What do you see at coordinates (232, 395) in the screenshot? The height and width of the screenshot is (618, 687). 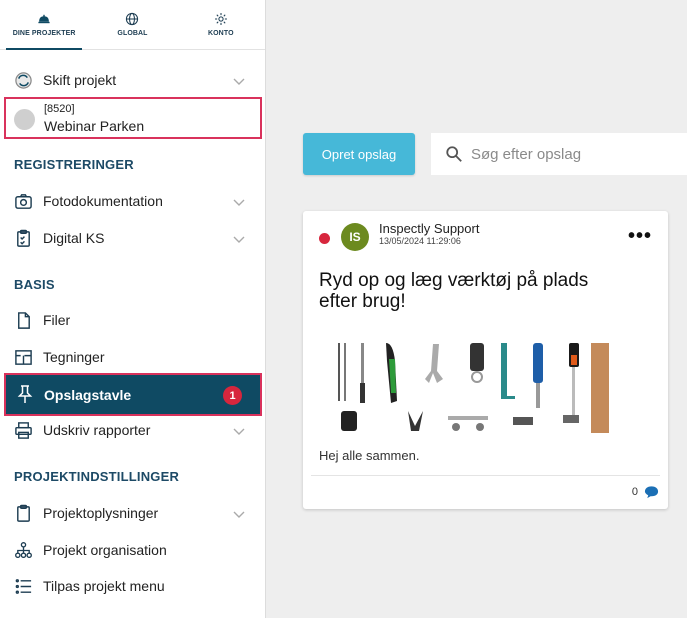 I see `notification-badge: 1` at bounding box center [232, 395].